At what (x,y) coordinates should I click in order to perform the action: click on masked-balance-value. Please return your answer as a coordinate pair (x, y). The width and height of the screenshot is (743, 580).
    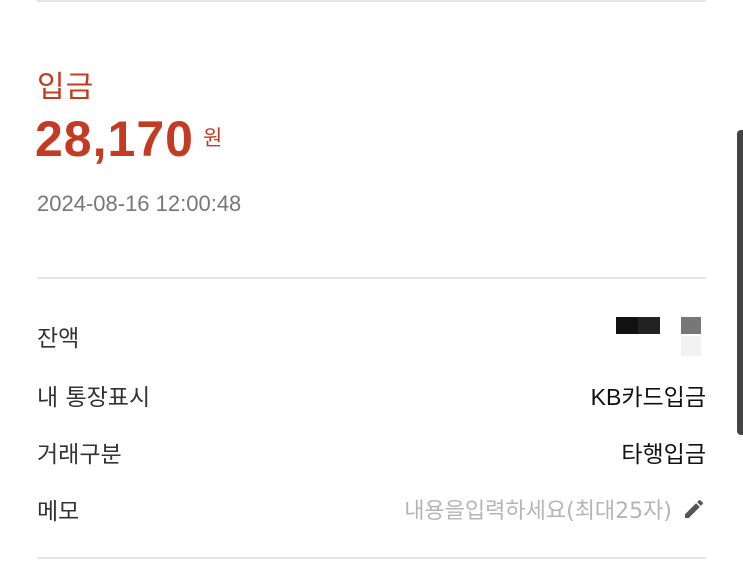
    Looking at the image, I should click on (661, 336).